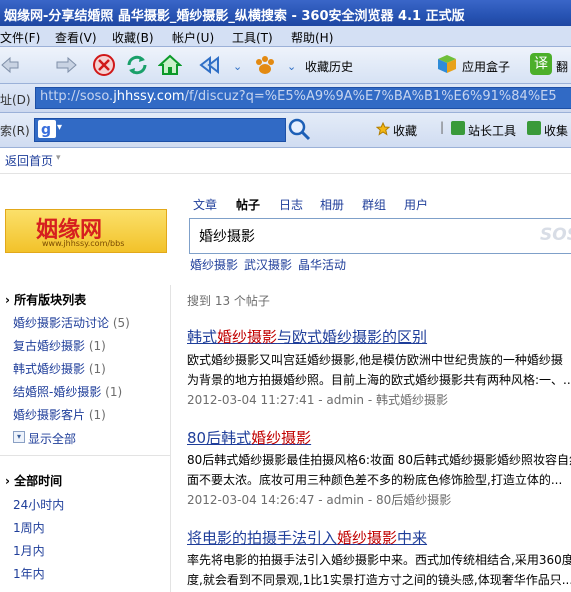 The width and height of the screenshot is (571, 592). Describe the element at coordinates (262, 538) in the screenshot. I see `title-text: 将电影的拍摄手法引入` at that location.